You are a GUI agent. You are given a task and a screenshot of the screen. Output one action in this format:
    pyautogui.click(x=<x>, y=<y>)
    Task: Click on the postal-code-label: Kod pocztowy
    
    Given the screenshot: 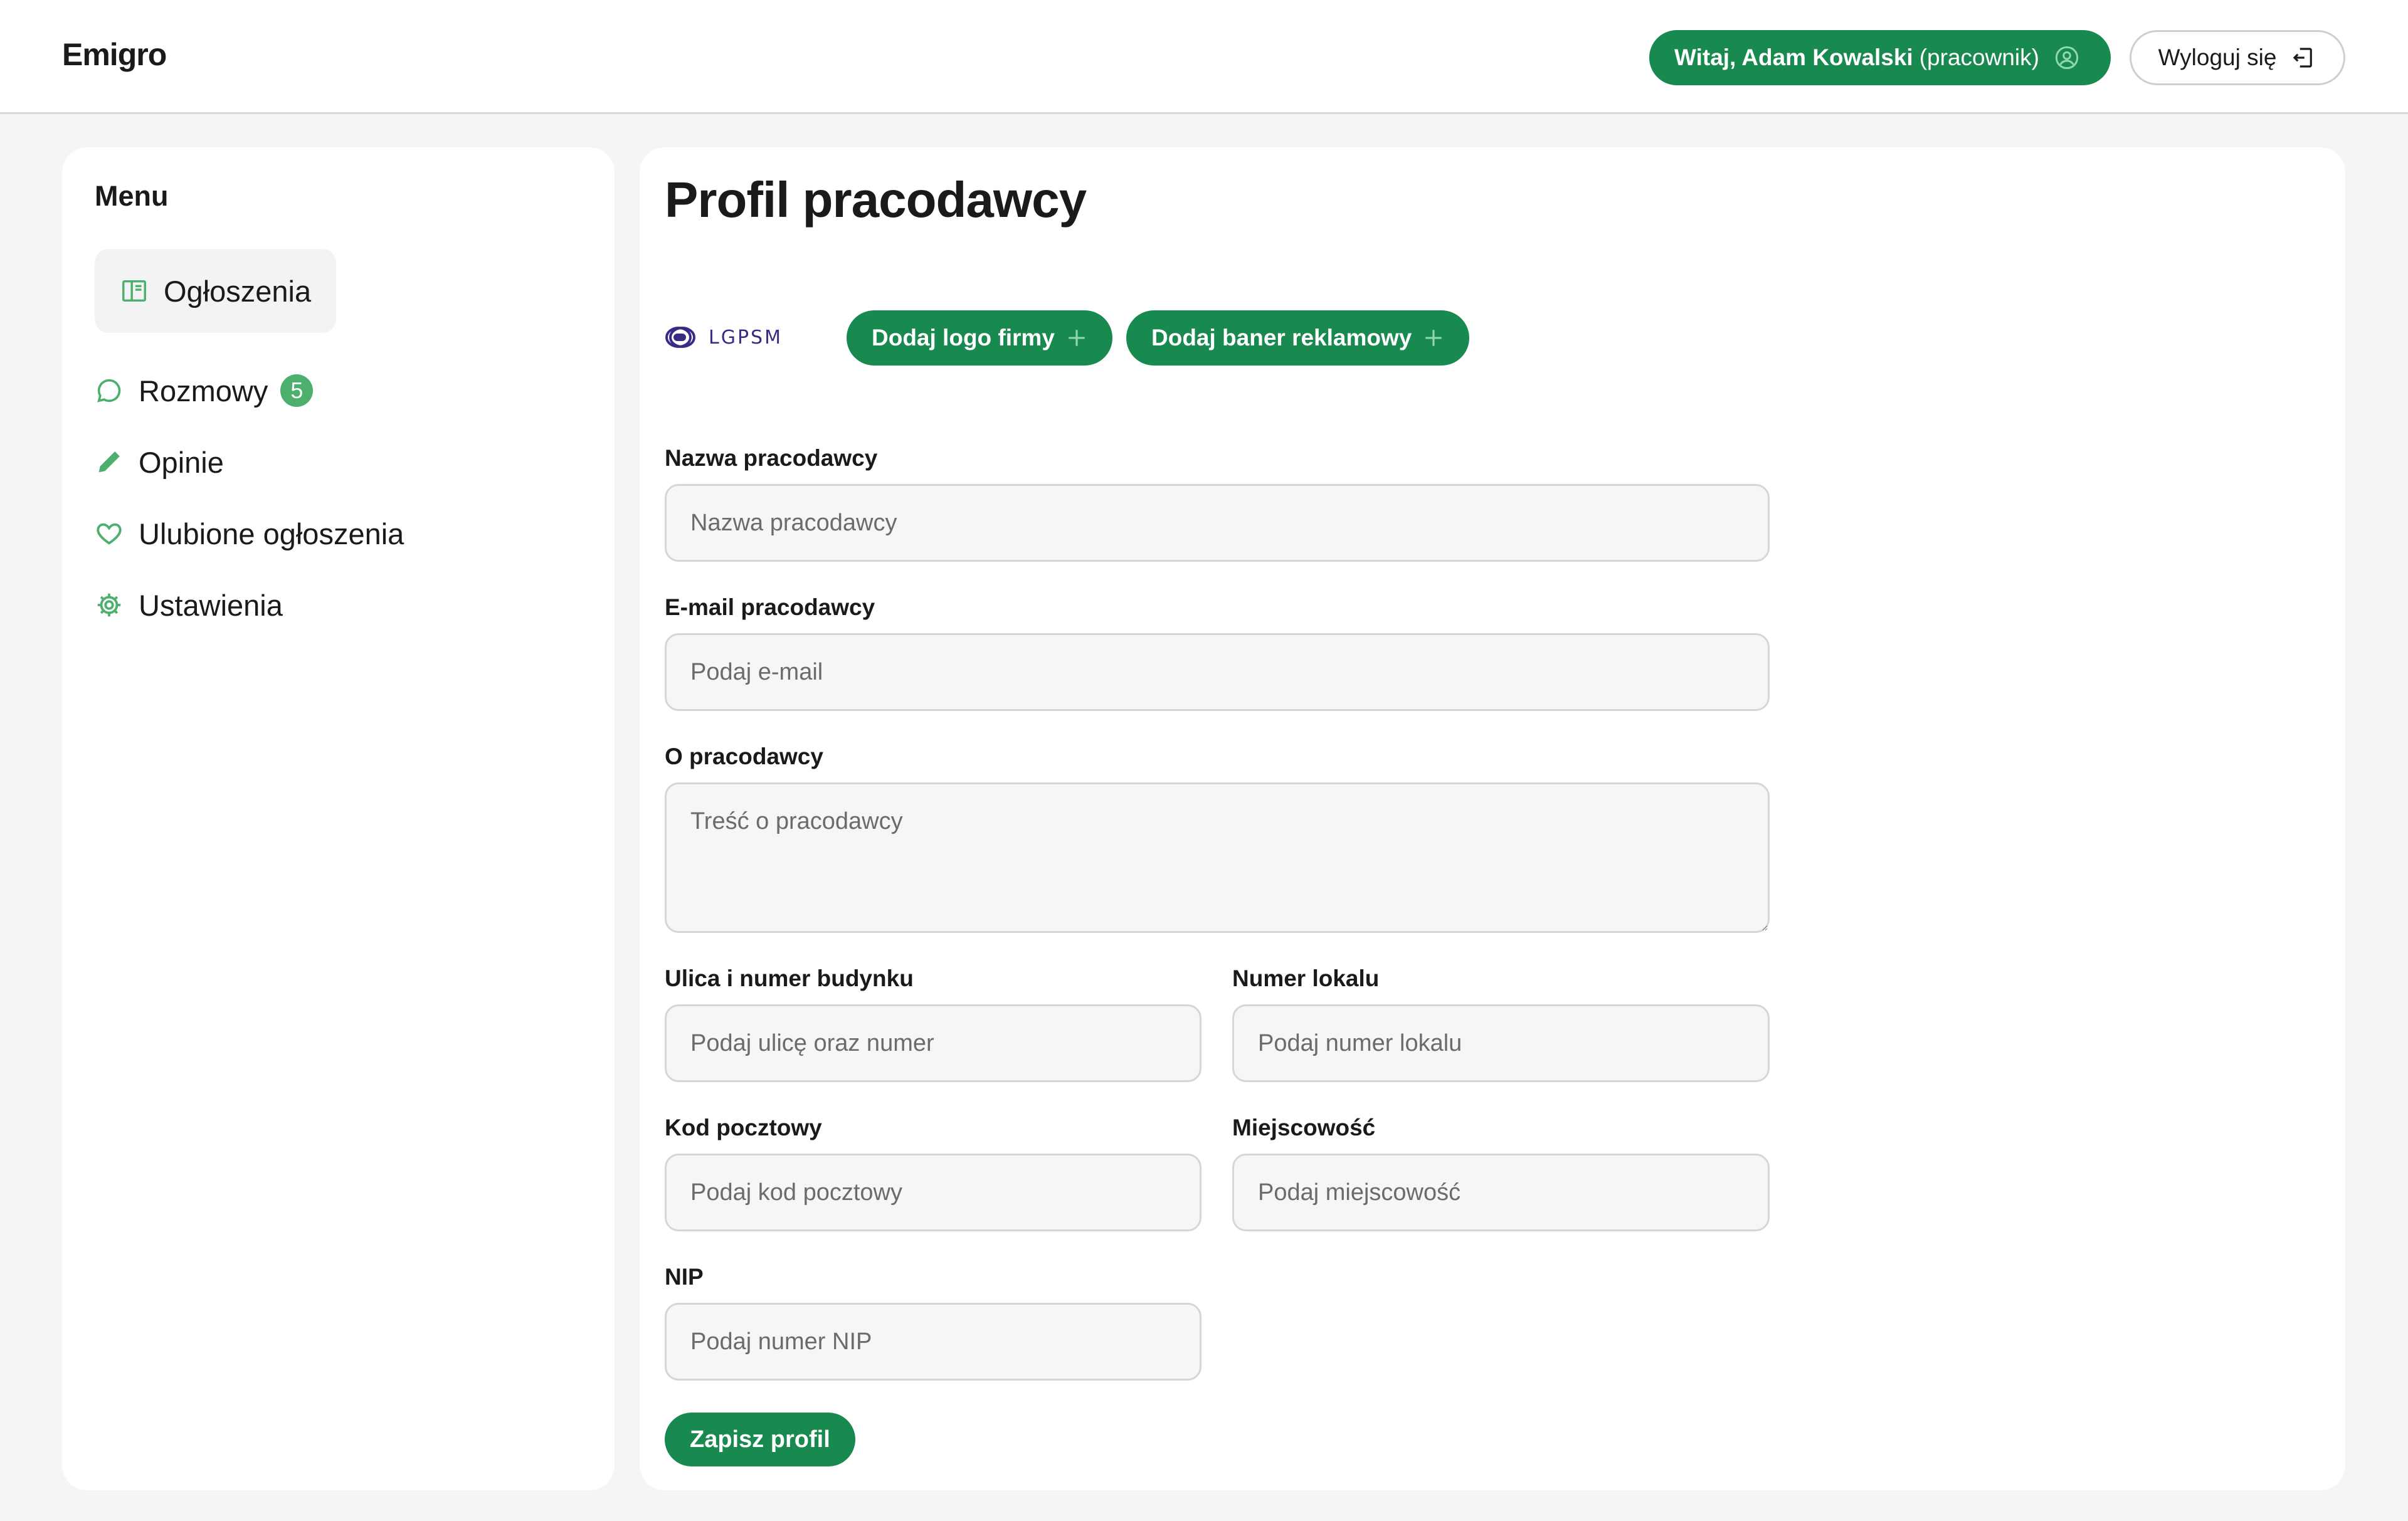 What is the action you would take?
    pyautogui.click(x=743, y=1128)
    